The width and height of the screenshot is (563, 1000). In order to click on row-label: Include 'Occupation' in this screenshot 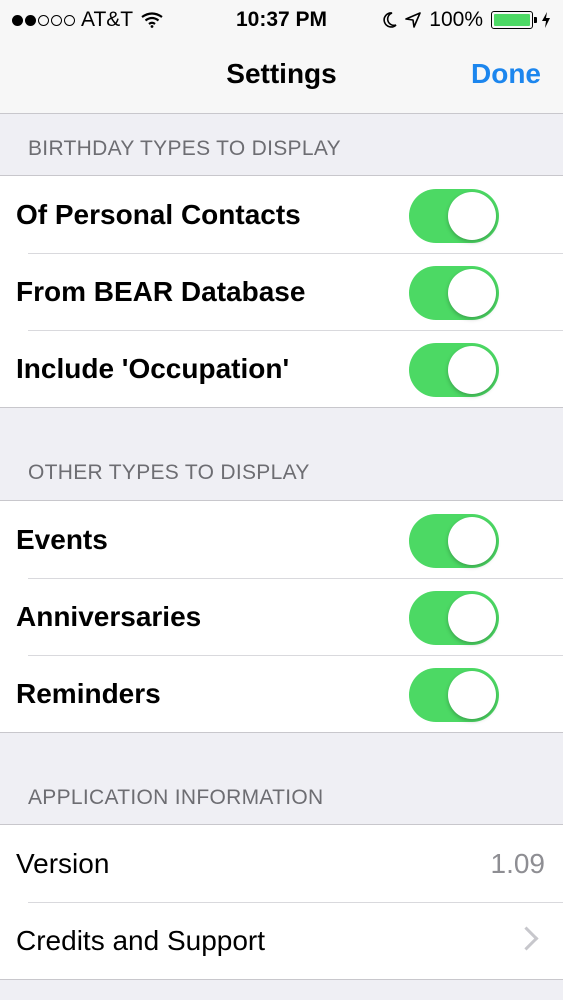, I will do `click(153, 368)`.